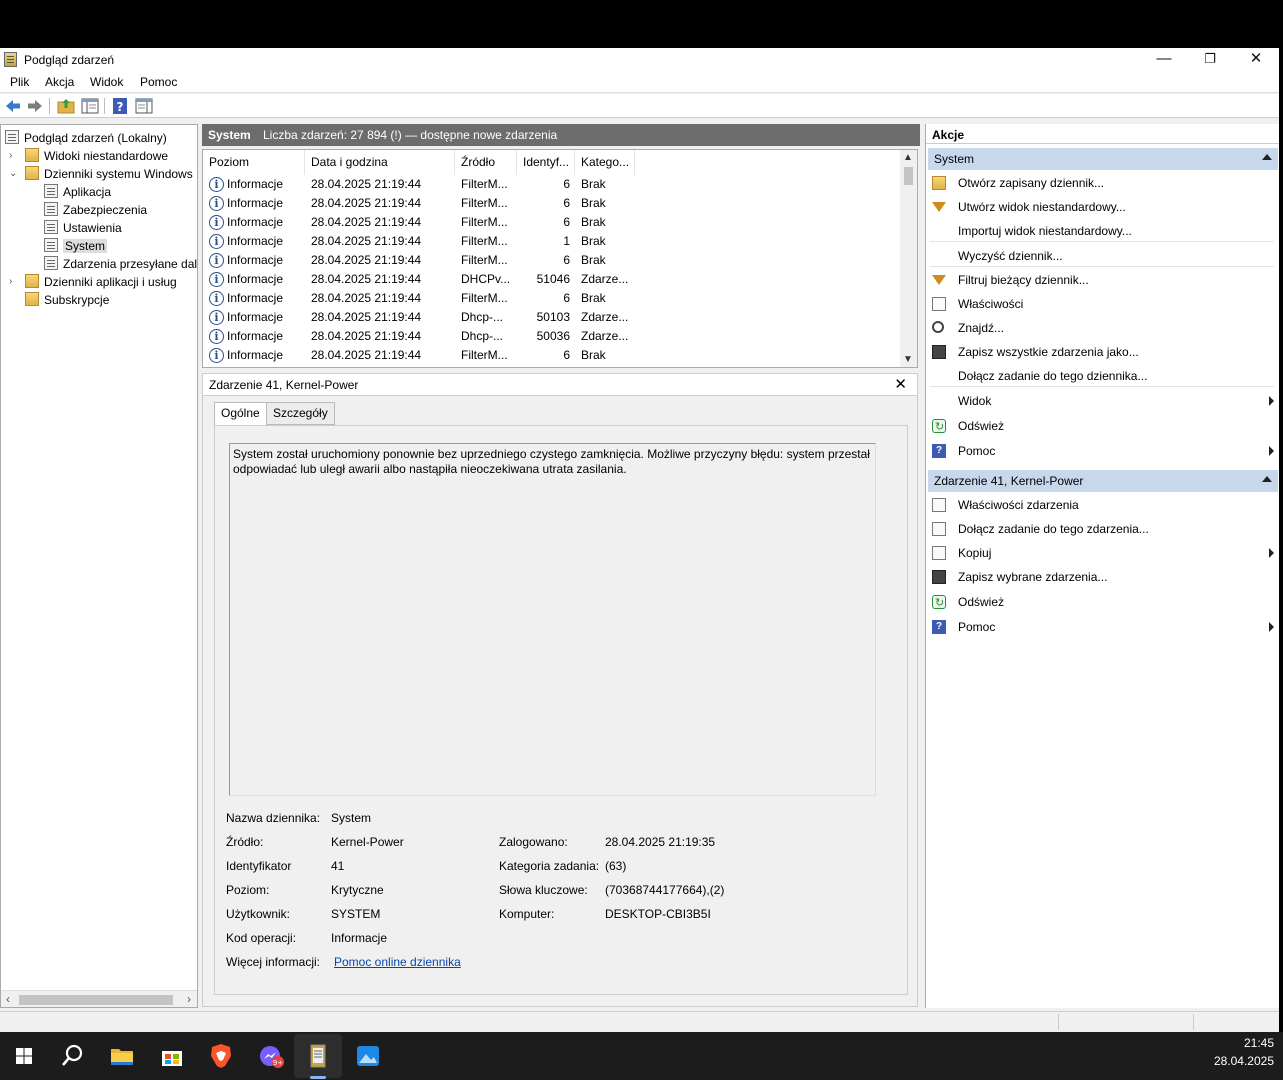  I want to click on action-properties: Właściwości, so click(1102, 304).